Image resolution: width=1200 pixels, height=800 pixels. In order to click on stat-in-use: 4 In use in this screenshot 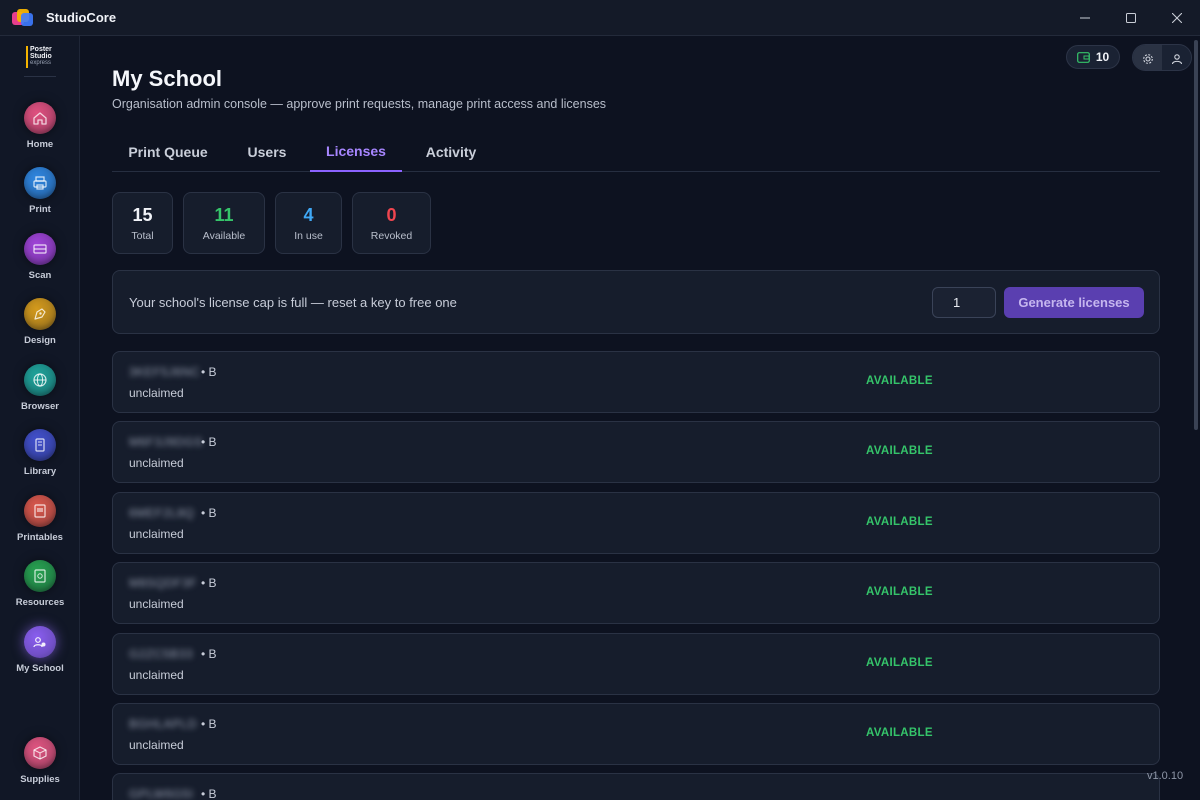, I will do `click(308, 223)`.